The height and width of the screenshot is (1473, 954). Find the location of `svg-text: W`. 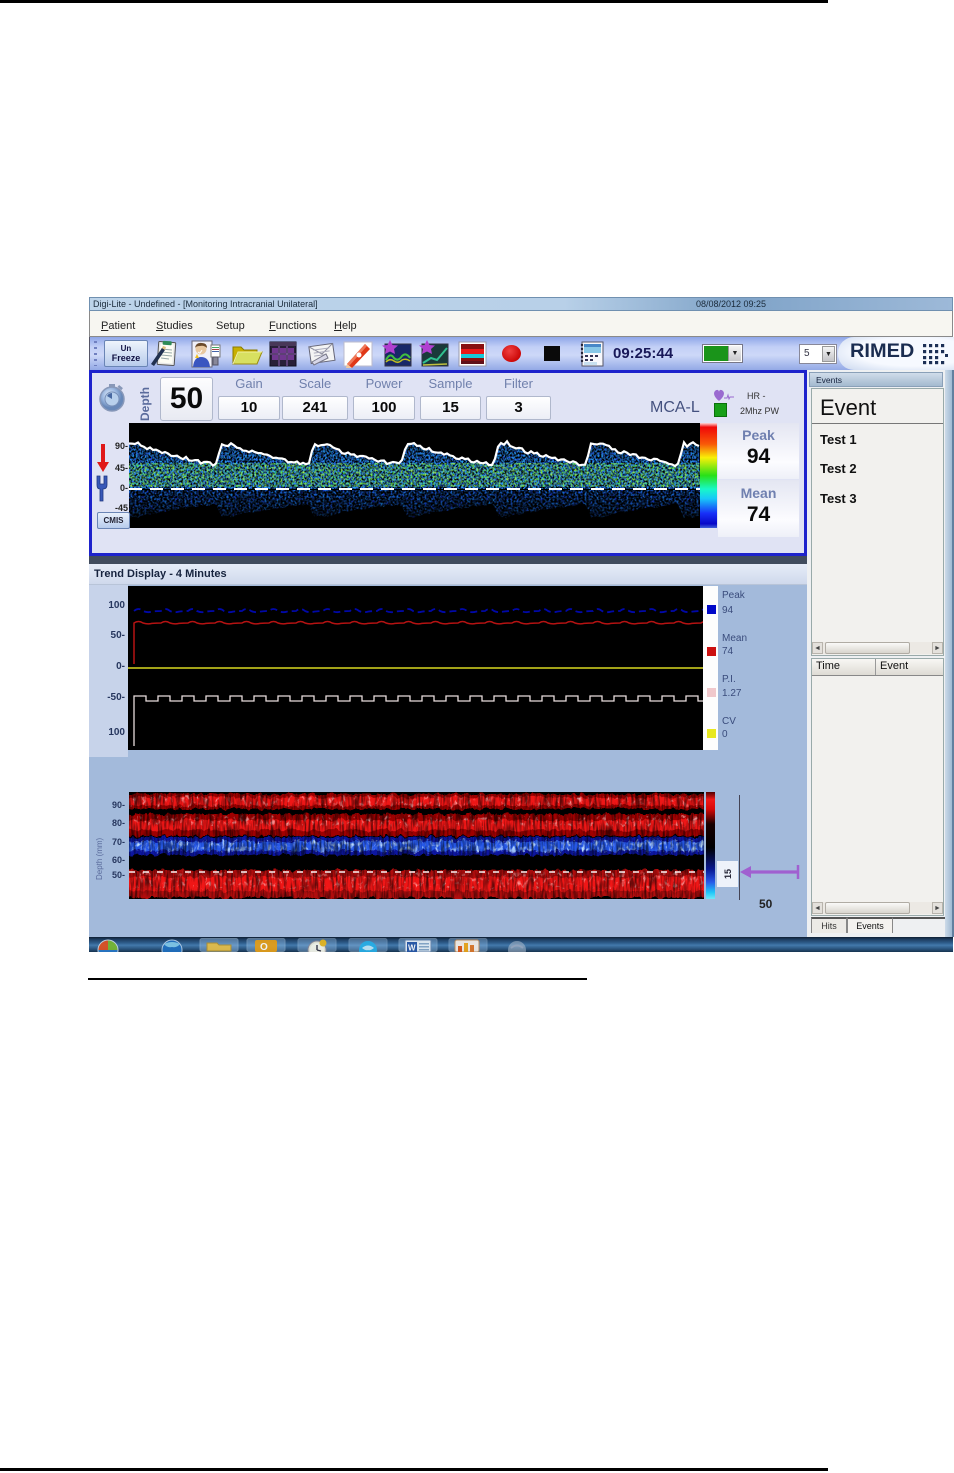

svg-text: W is located at coordinates (412, 948).